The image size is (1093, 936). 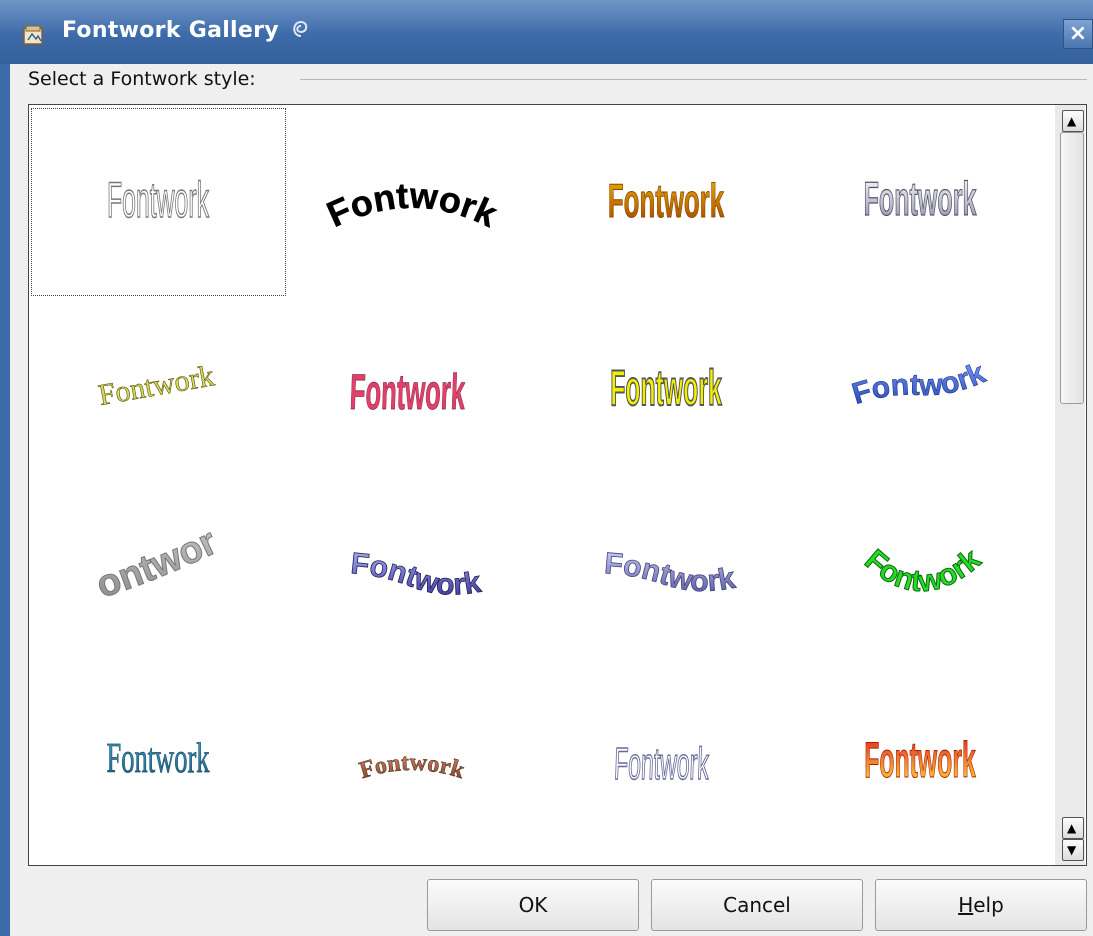 I want to click on fontwork-style-gold-gradient: Fontwork, so click(x=666, y=202).